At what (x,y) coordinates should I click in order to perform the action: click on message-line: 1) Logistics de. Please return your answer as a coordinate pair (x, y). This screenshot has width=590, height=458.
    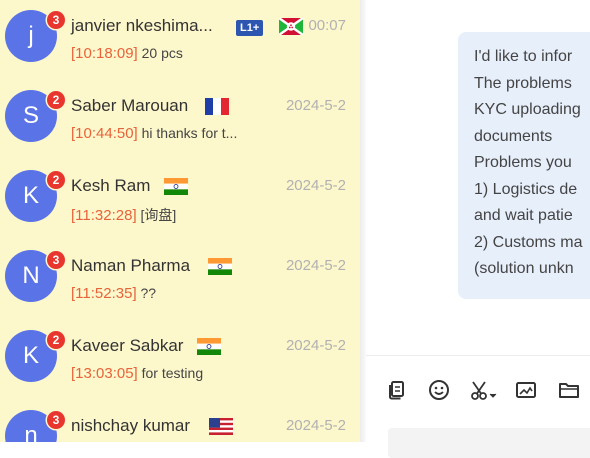
    Looking at the image, I should click on (526, 189).